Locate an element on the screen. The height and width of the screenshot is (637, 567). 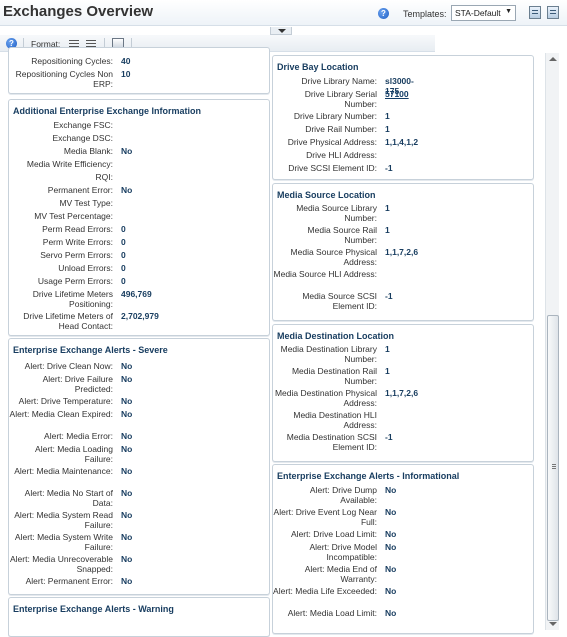
field-label: Alert: Drive Dump Available: is located at coordinates (343, 495).